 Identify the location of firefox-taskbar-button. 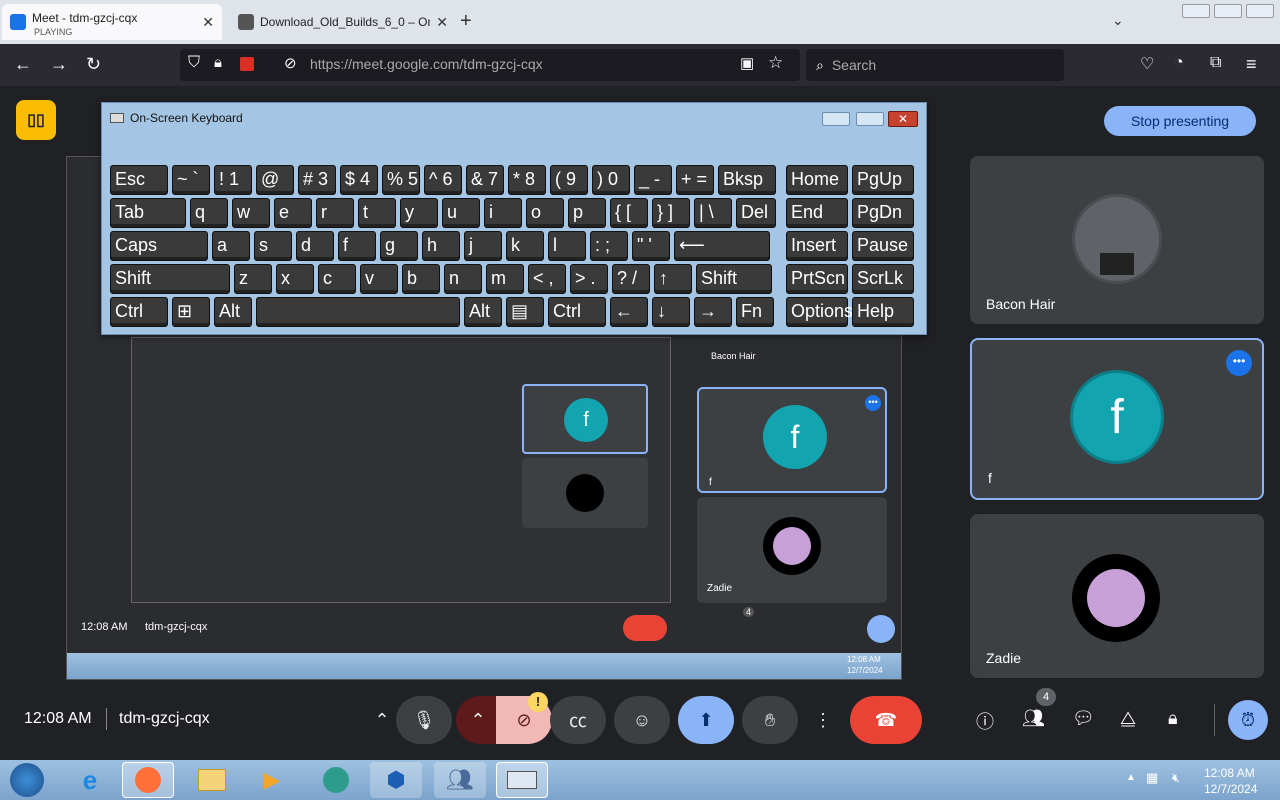
(148, 780).